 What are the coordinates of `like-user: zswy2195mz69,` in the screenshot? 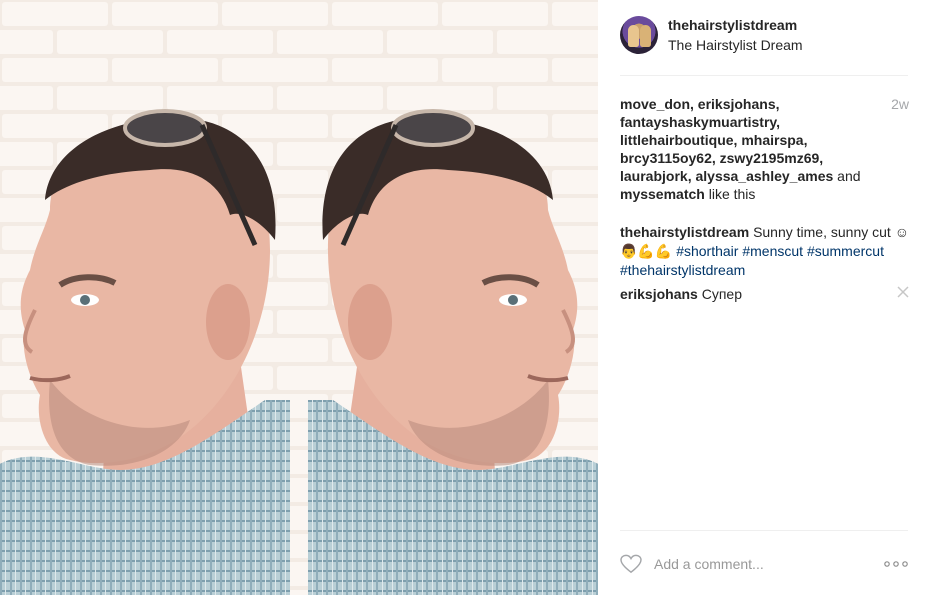 It's located at (772, 158).